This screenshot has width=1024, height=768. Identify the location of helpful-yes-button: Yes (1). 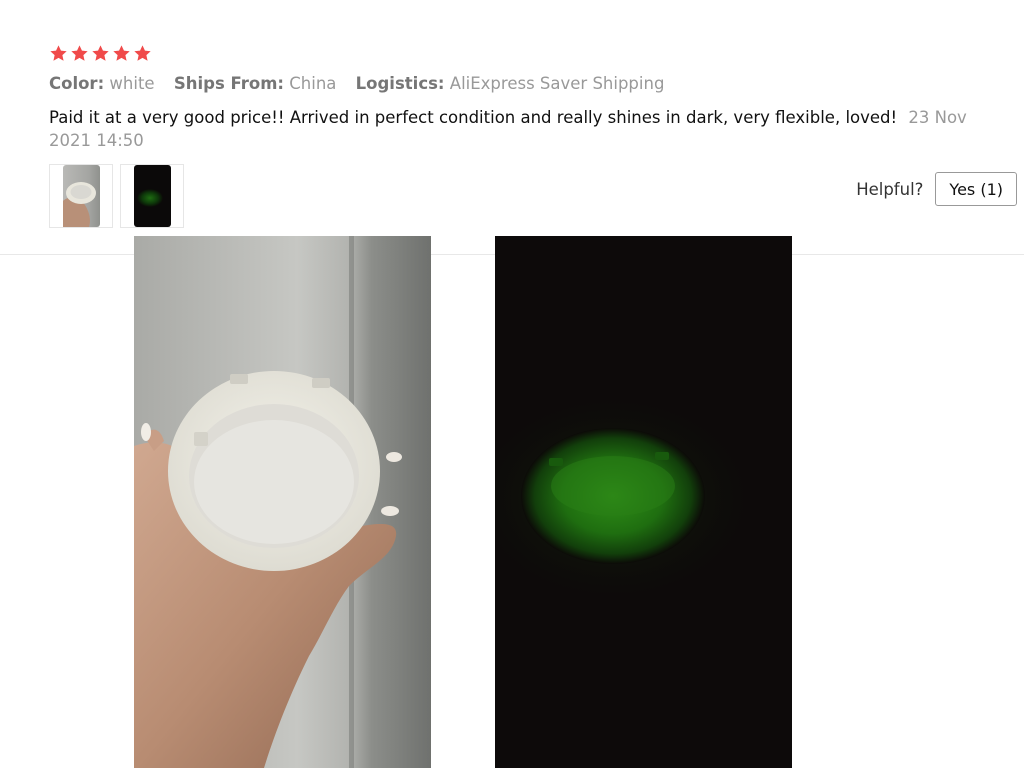
(976, 189).